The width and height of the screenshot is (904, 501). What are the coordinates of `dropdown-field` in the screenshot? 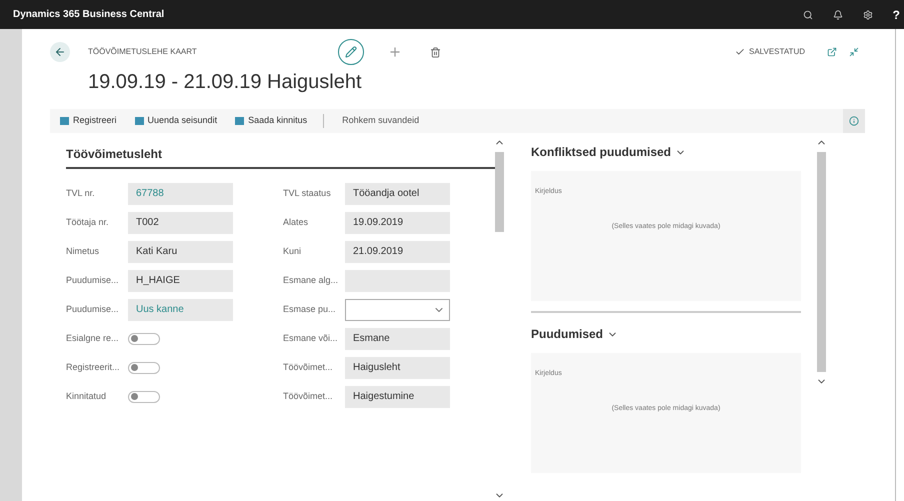 It's located at (397, 309).